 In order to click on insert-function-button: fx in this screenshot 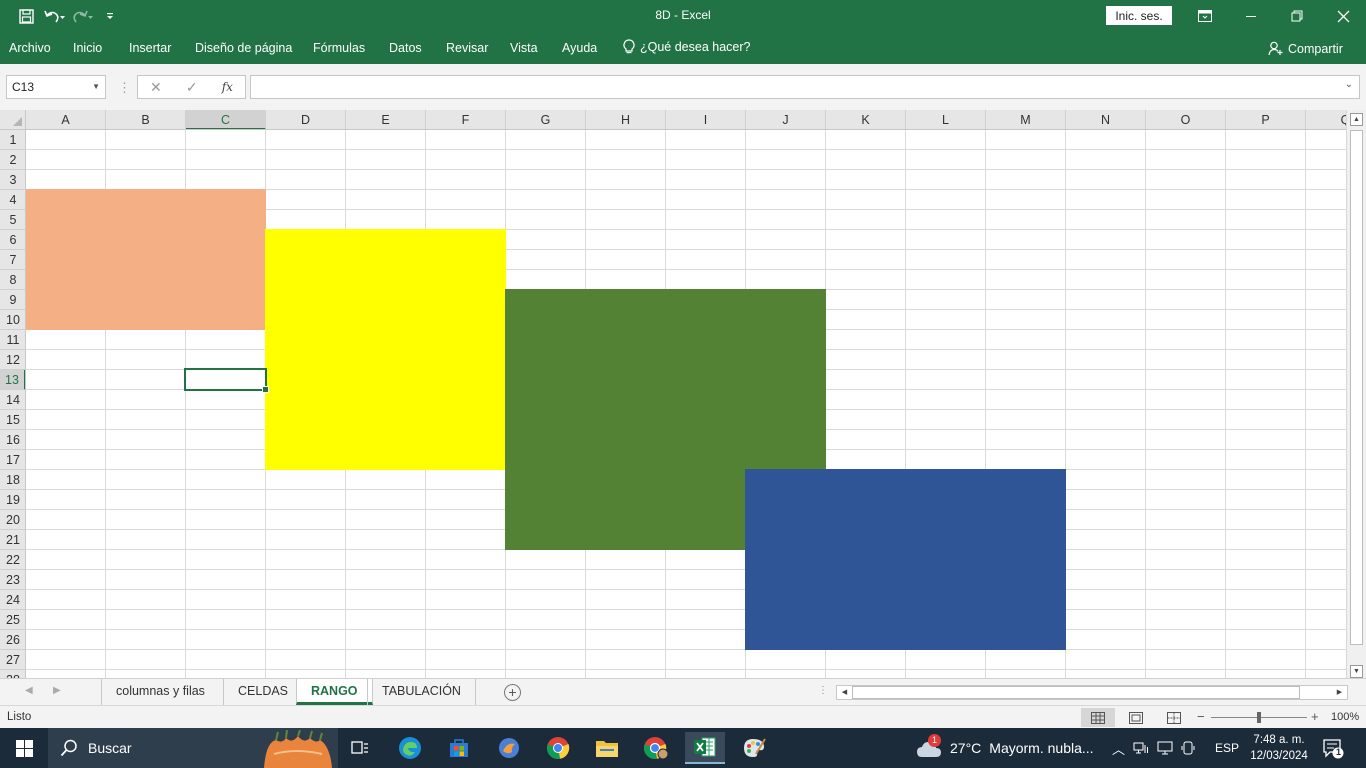, I will do `click(227, 87)`.